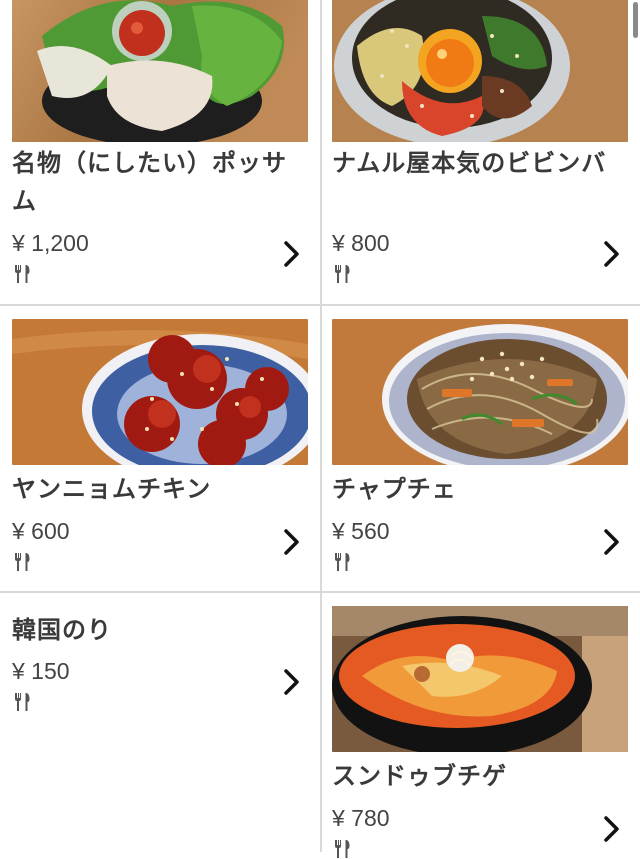 This screenshot has width=640, height=859. I want to click on item-name: チャプチェ, so click(394, 489).